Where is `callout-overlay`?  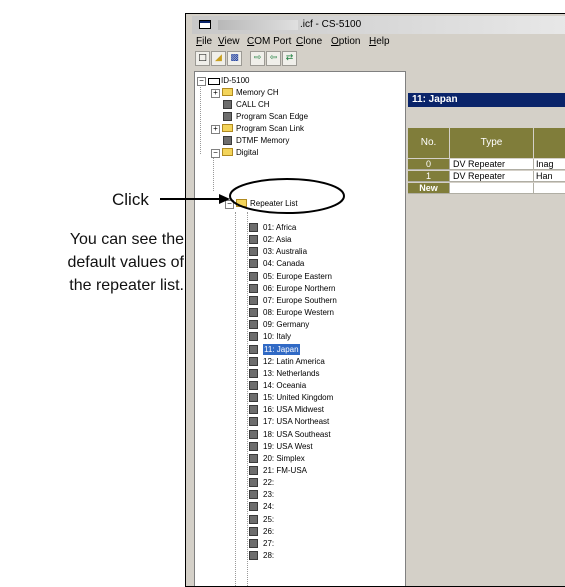
callout-overlay is located at coordinates (252, 196).